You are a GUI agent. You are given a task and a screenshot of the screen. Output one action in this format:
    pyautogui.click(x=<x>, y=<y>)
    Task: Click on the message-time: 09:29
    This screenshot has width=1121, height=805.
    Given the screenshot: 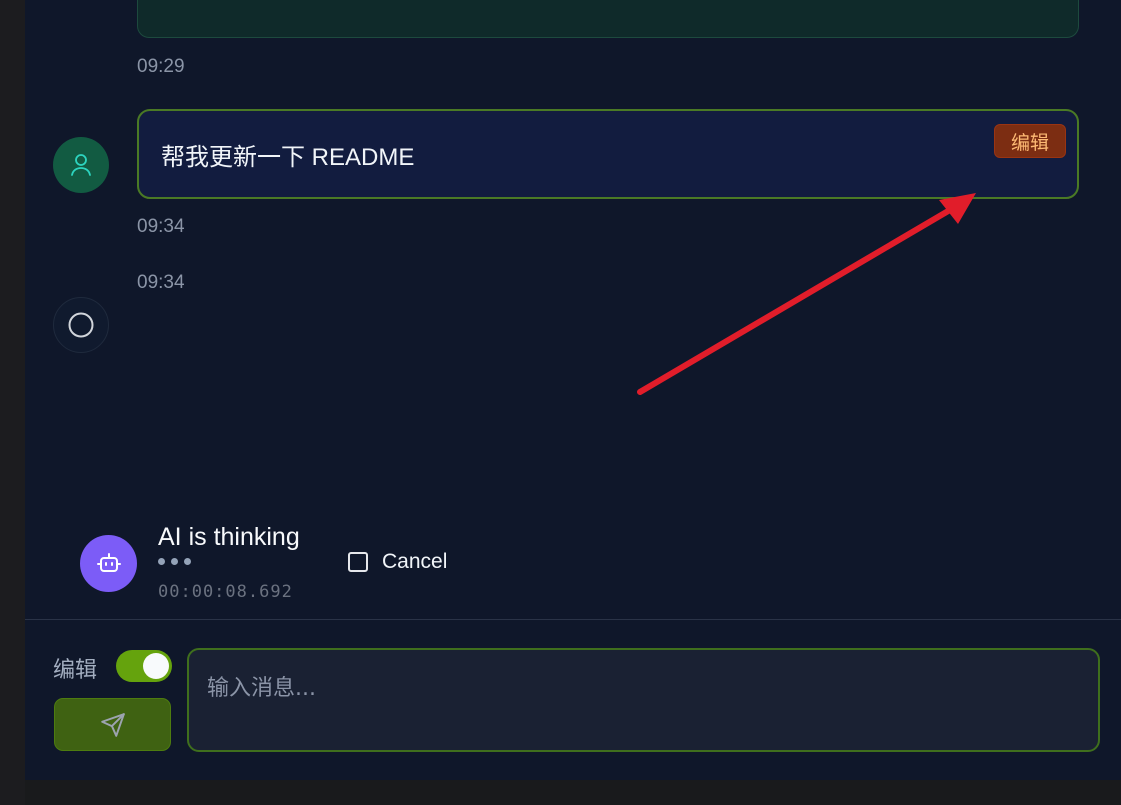 What is the action you would take?
    pyautogui.click(x=161, y=66)
    